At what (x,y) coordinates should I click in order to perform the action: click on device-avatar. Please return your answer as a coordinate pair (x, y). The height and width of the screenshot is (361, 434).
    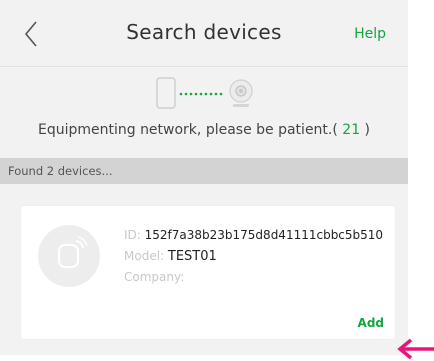
    Looking at the image, I should click on (69, 256).